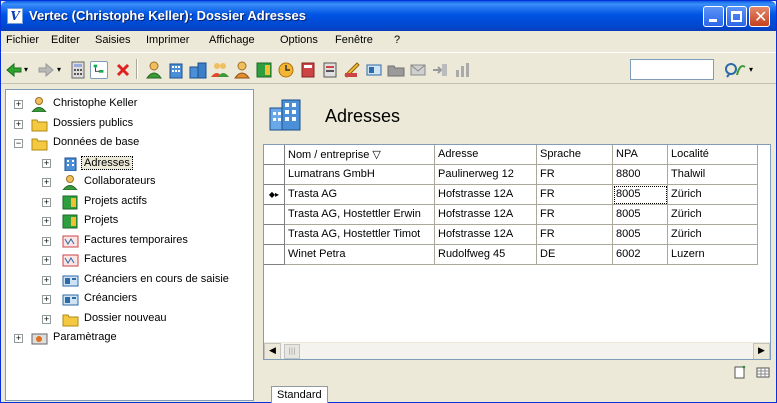 The image size is (777, 403). Describe the element at coordinates (167, 40) in the screenshot. I see `menu-imprimer: Imprimer` at that location.